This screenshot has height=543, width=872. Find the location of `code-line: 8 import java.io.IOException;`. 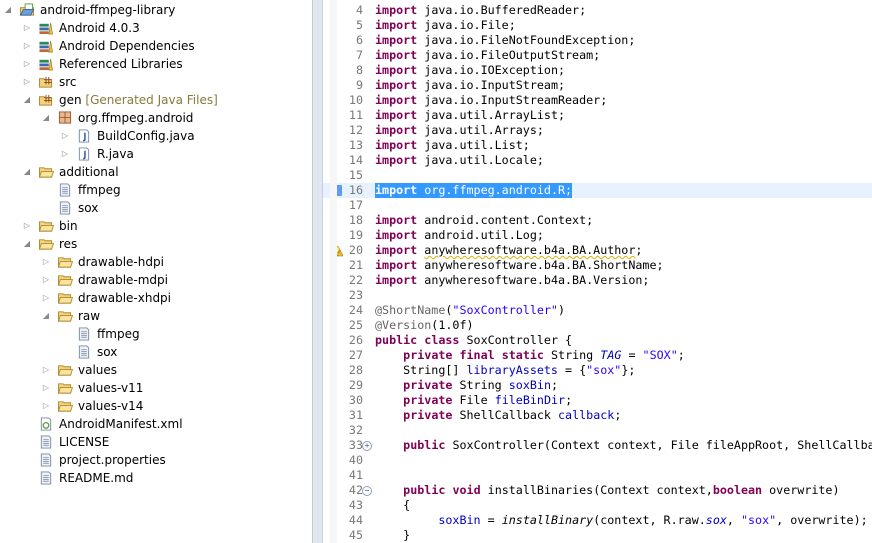

code-line: 8 import java.io.IOException; is located at coordinates (597, 70).